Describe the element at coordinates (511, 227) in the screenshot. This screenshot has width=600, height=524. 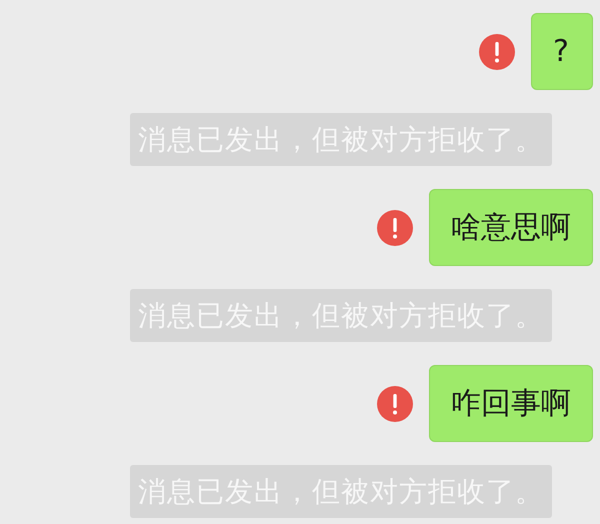
I see `message-bubble: 啥意思啊` at that location.